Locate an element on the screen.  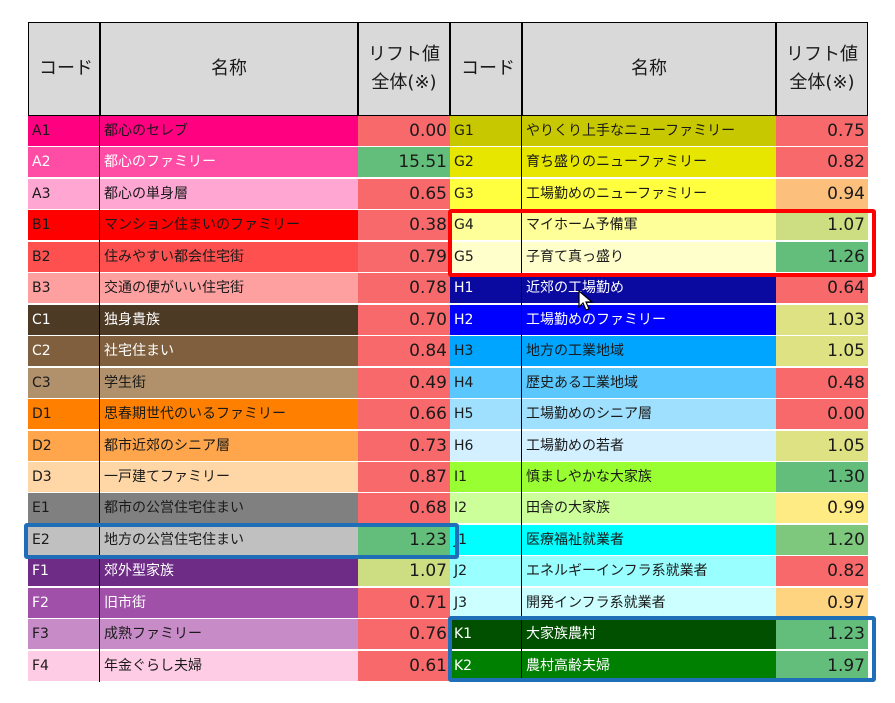
row-code-cell: A3 is located at coordinates (64, 194).